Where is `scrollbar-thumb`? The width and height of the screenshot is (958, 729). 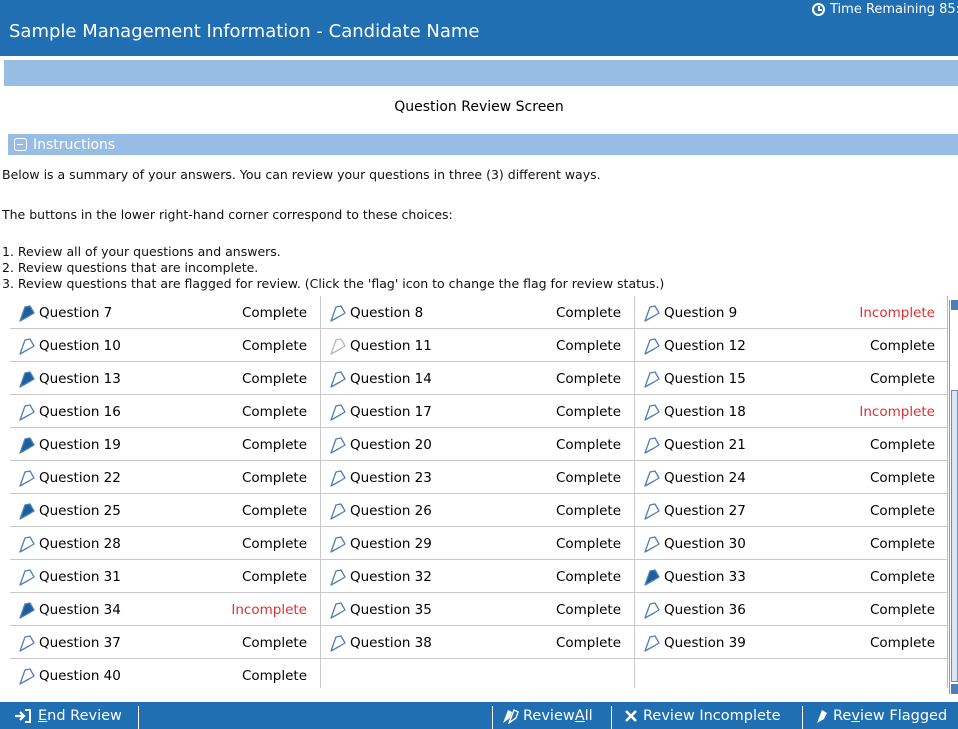
scrollbar-thumb is located at coordinates (954, 536).